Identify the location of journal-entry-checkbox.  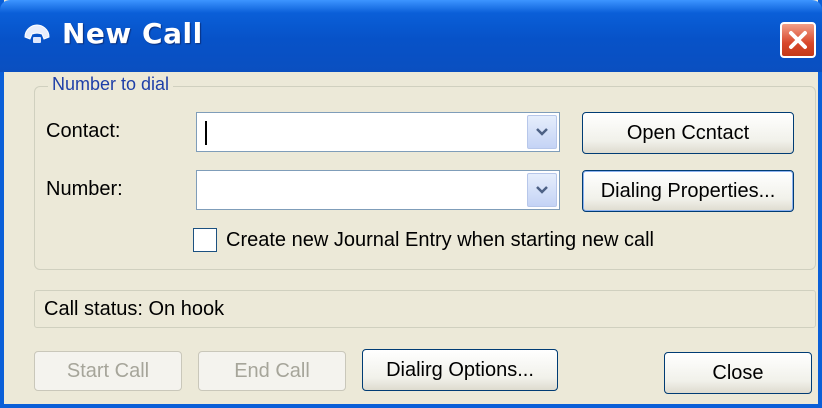
(205, 240).